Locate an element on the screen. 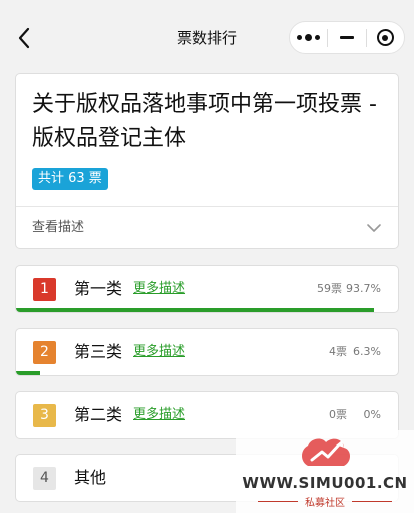 This screenshot has width=414, height=513. view-description-row: 查看描述 is located at coordinates (207, 228).